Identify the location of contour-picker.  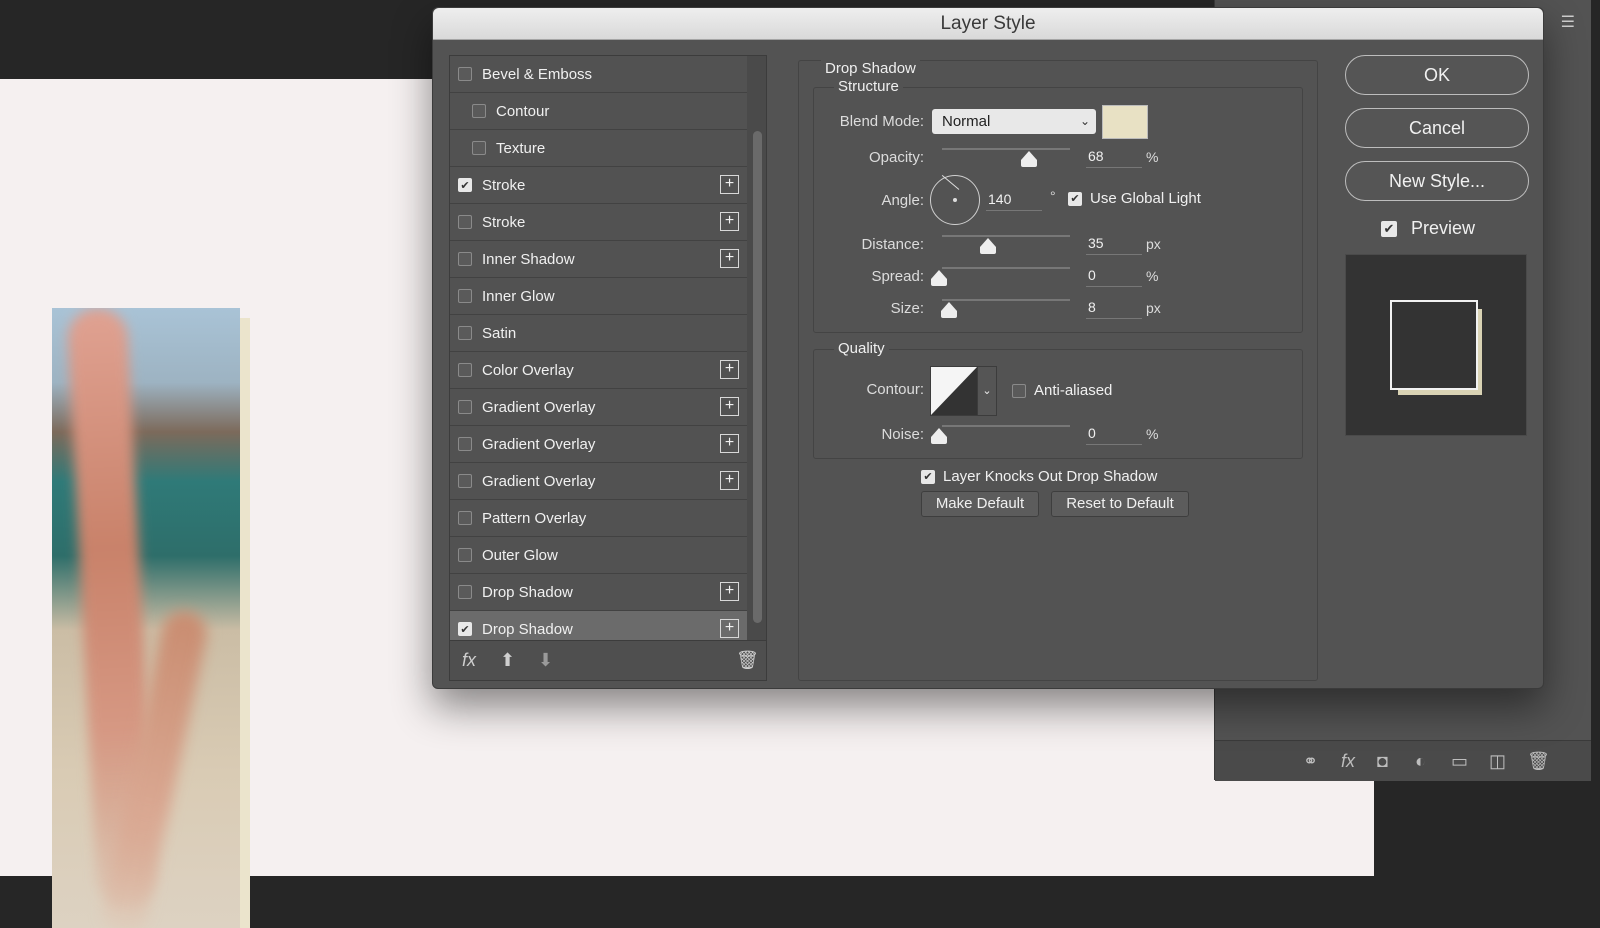
(954, 391).